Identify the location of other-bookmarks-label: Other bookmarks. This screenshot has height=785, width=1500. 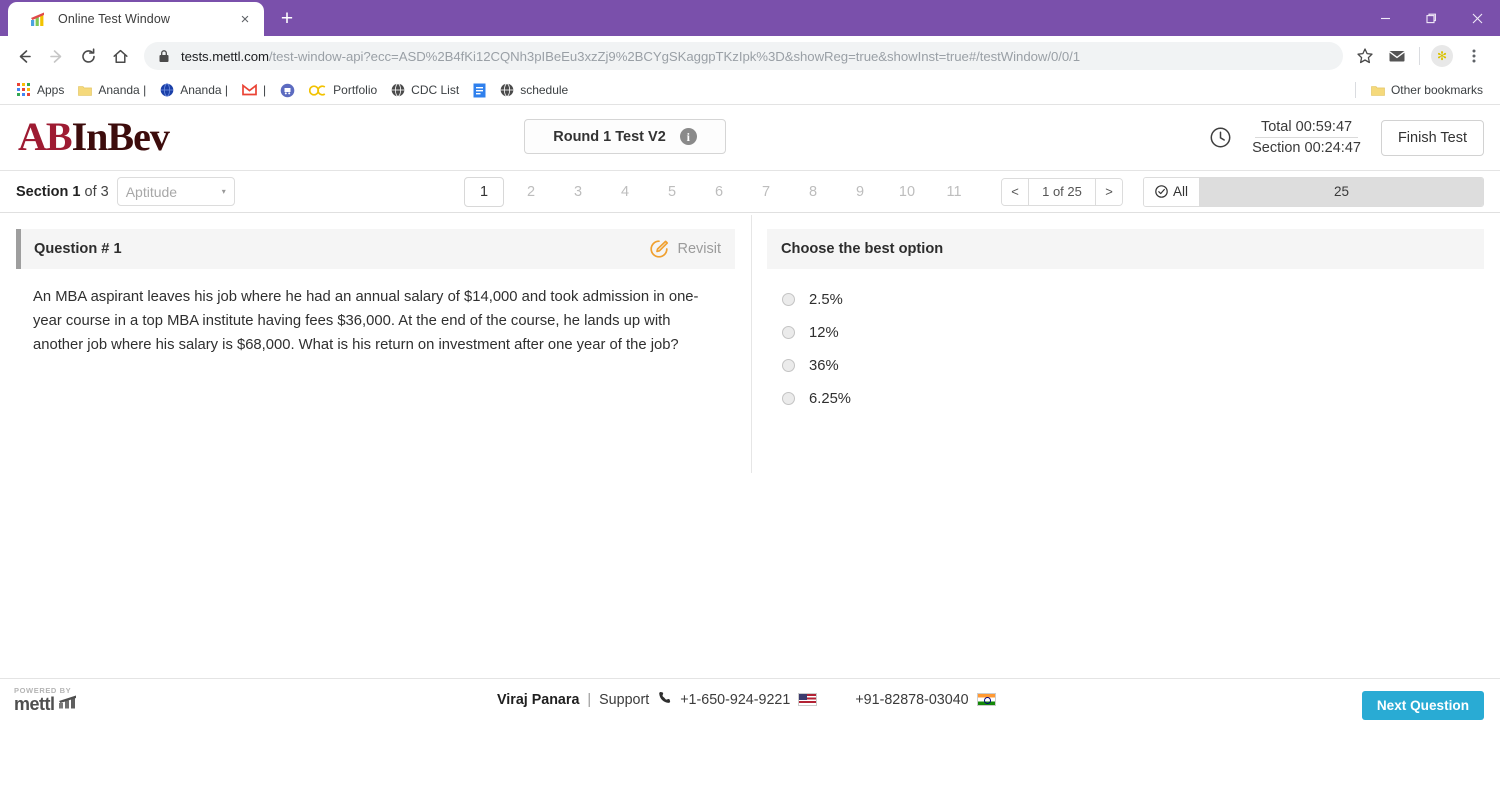
(1436, 90).